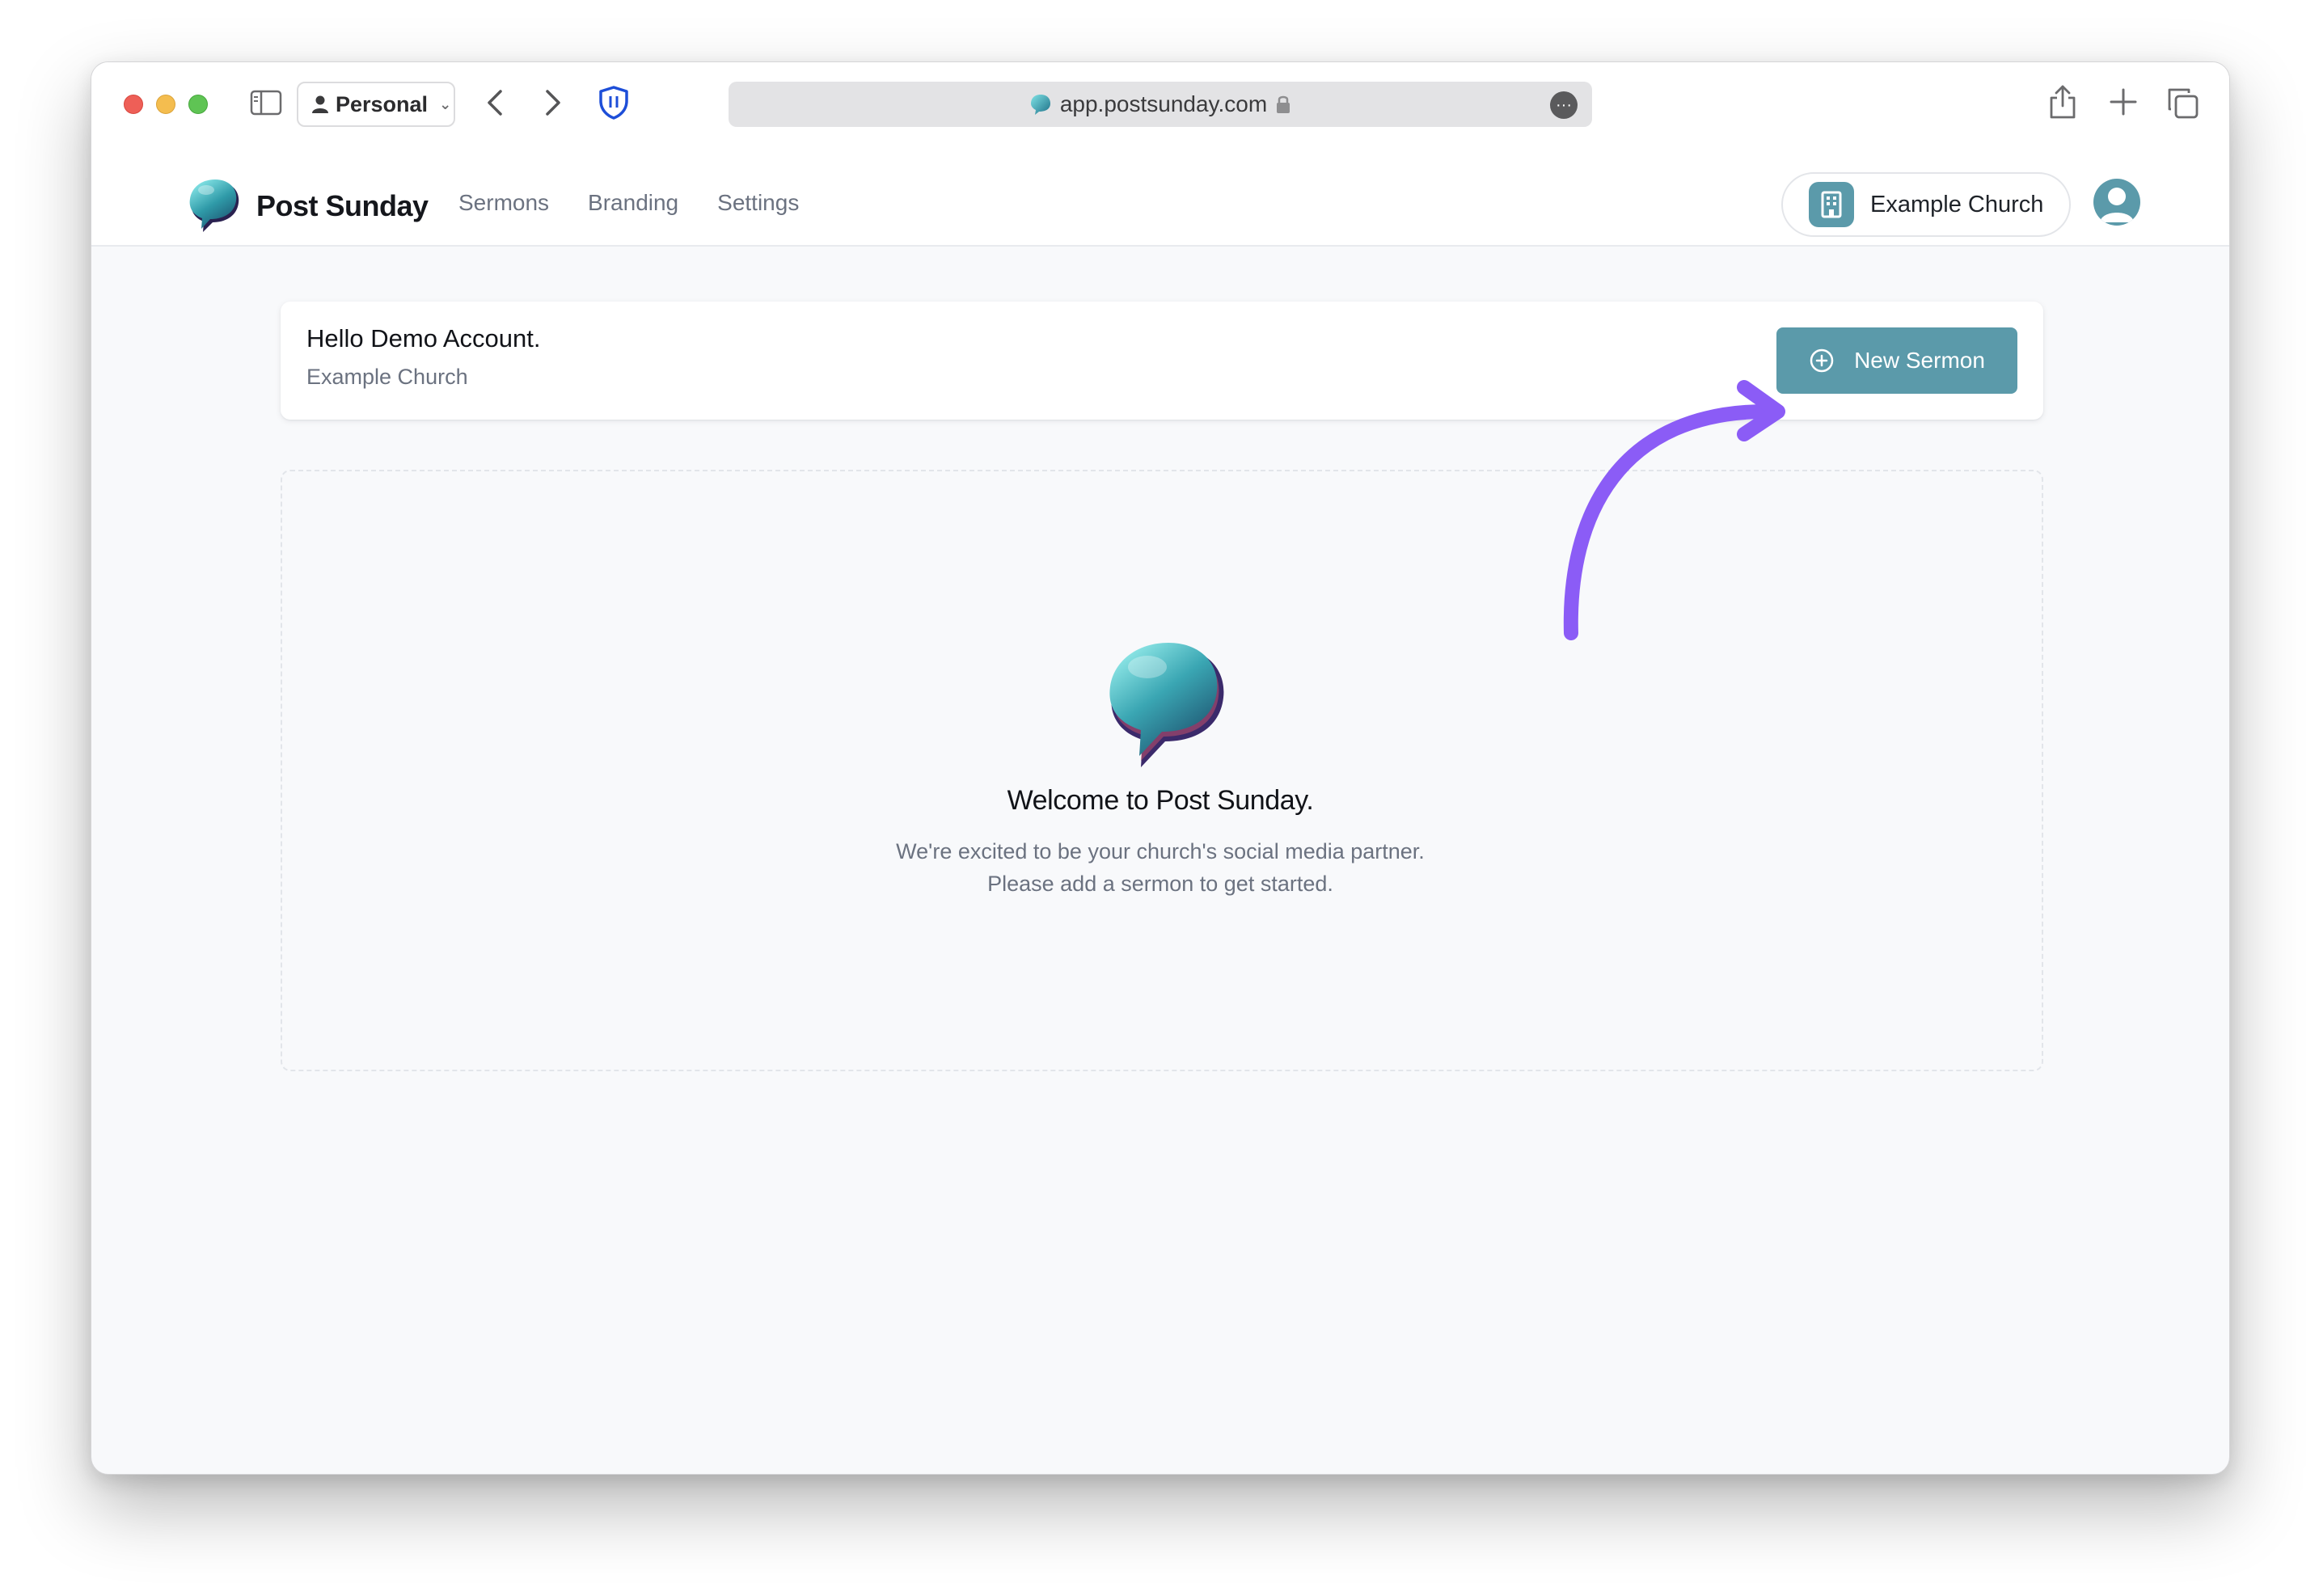  Describe the element at coordinates (2063, 101) in the screenshot. I see `share-icon` at that location.